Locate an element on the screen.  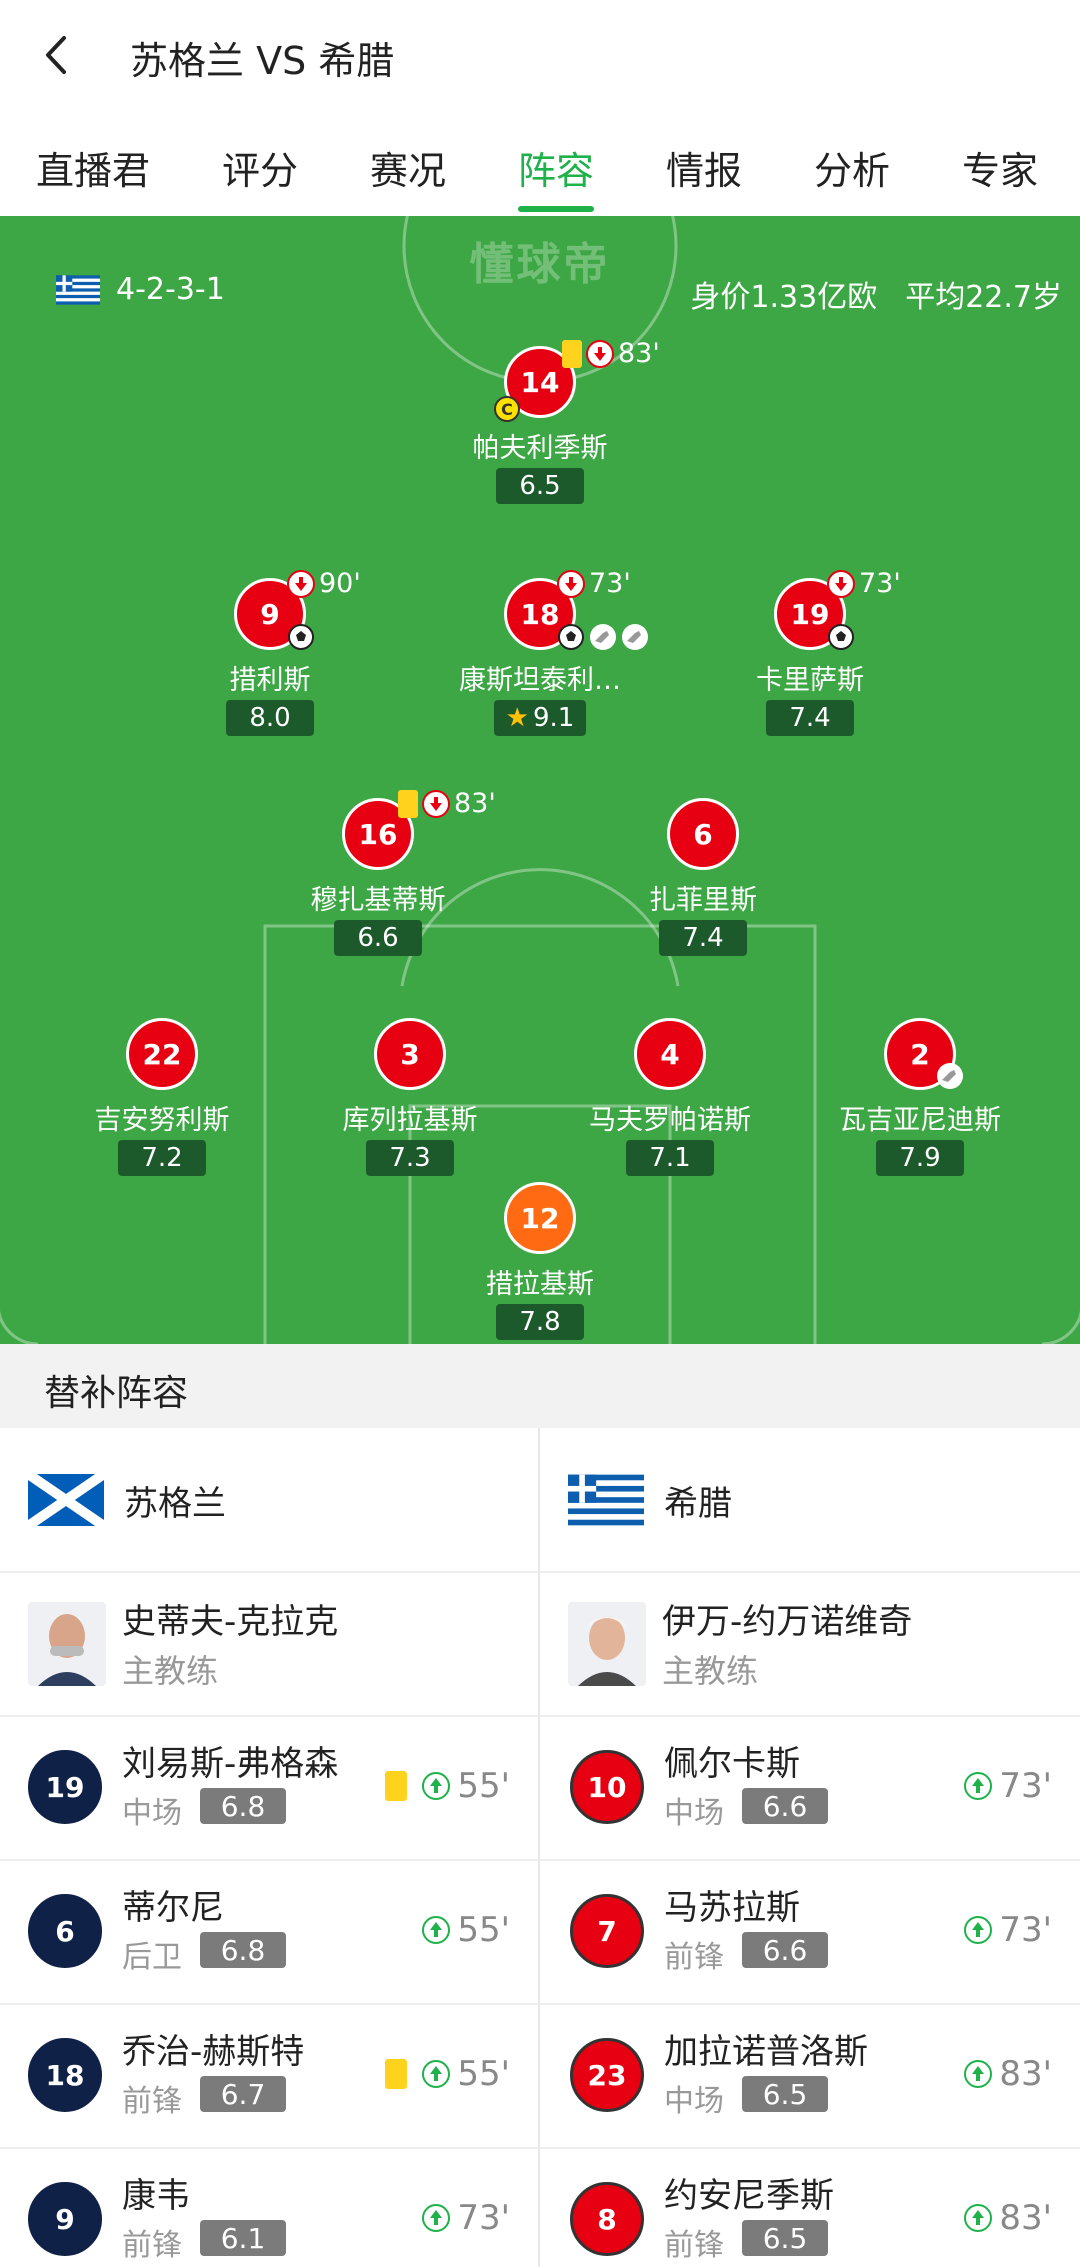
player-name: 吉安努利斯 is located at coordinates (162, 1120).